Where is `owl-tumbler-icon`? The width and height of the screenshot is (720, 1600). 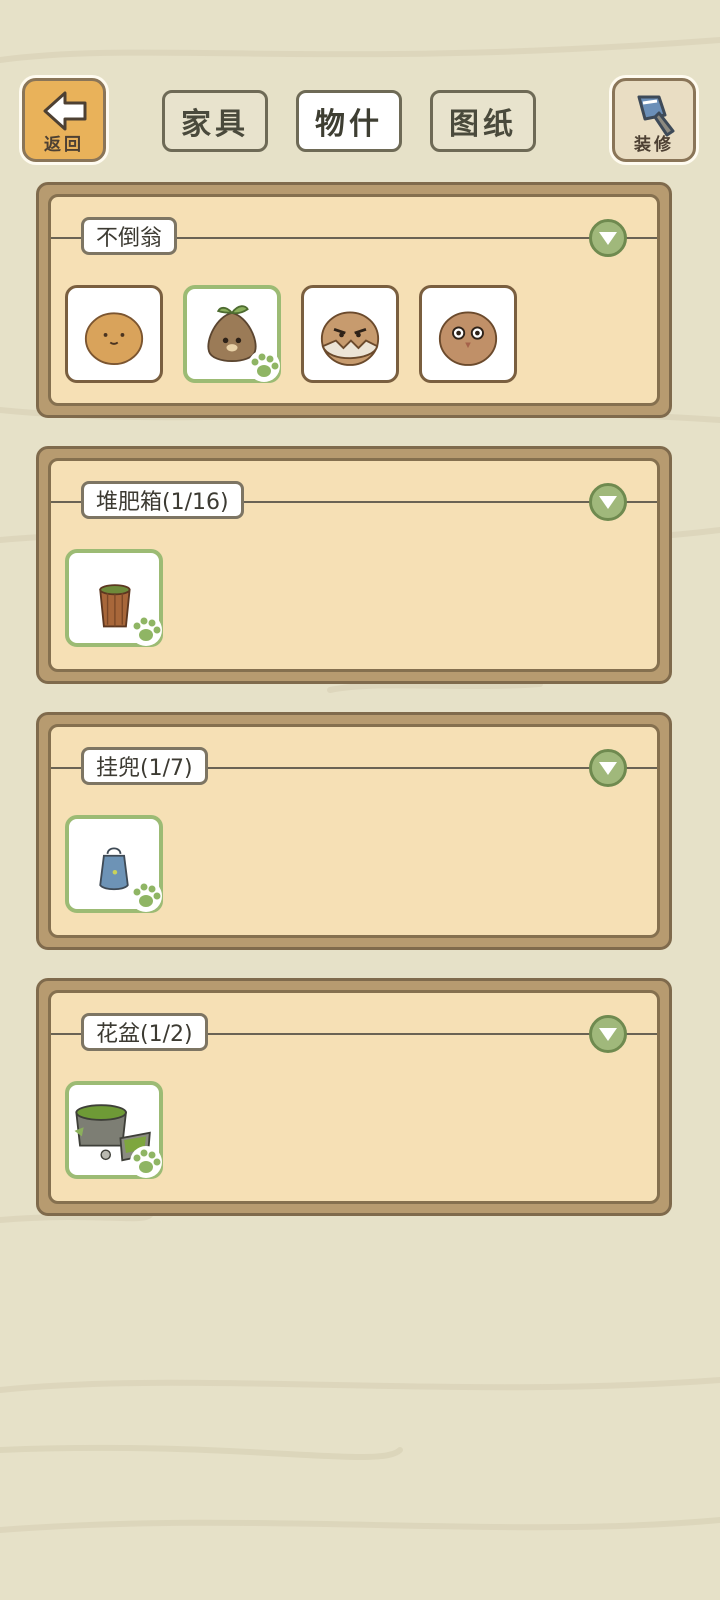
owl-tumbler-icon is located at coordinates (468, 338).